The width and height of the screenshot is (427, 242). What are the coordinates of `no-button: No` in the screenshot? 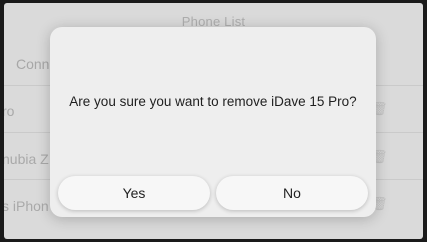 It's located at (292, 193).